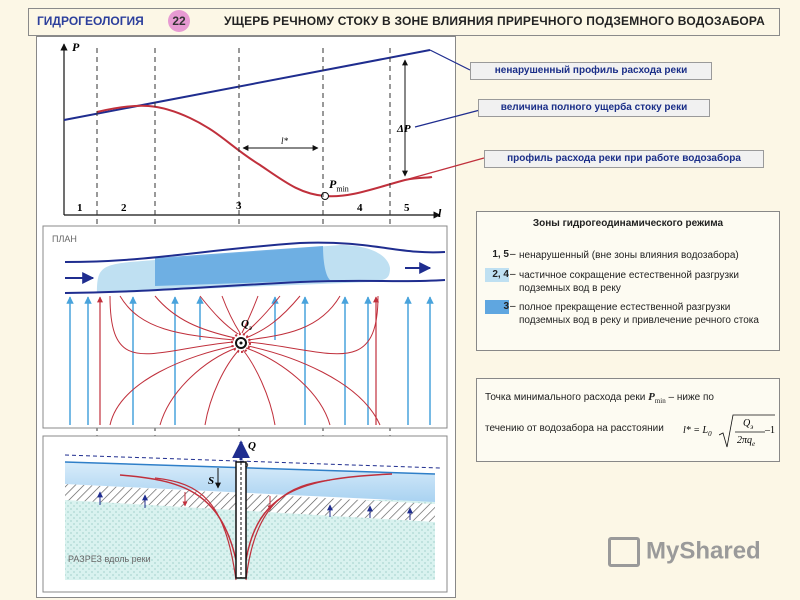  I want to click on discharge-graph, so click(250, 131).